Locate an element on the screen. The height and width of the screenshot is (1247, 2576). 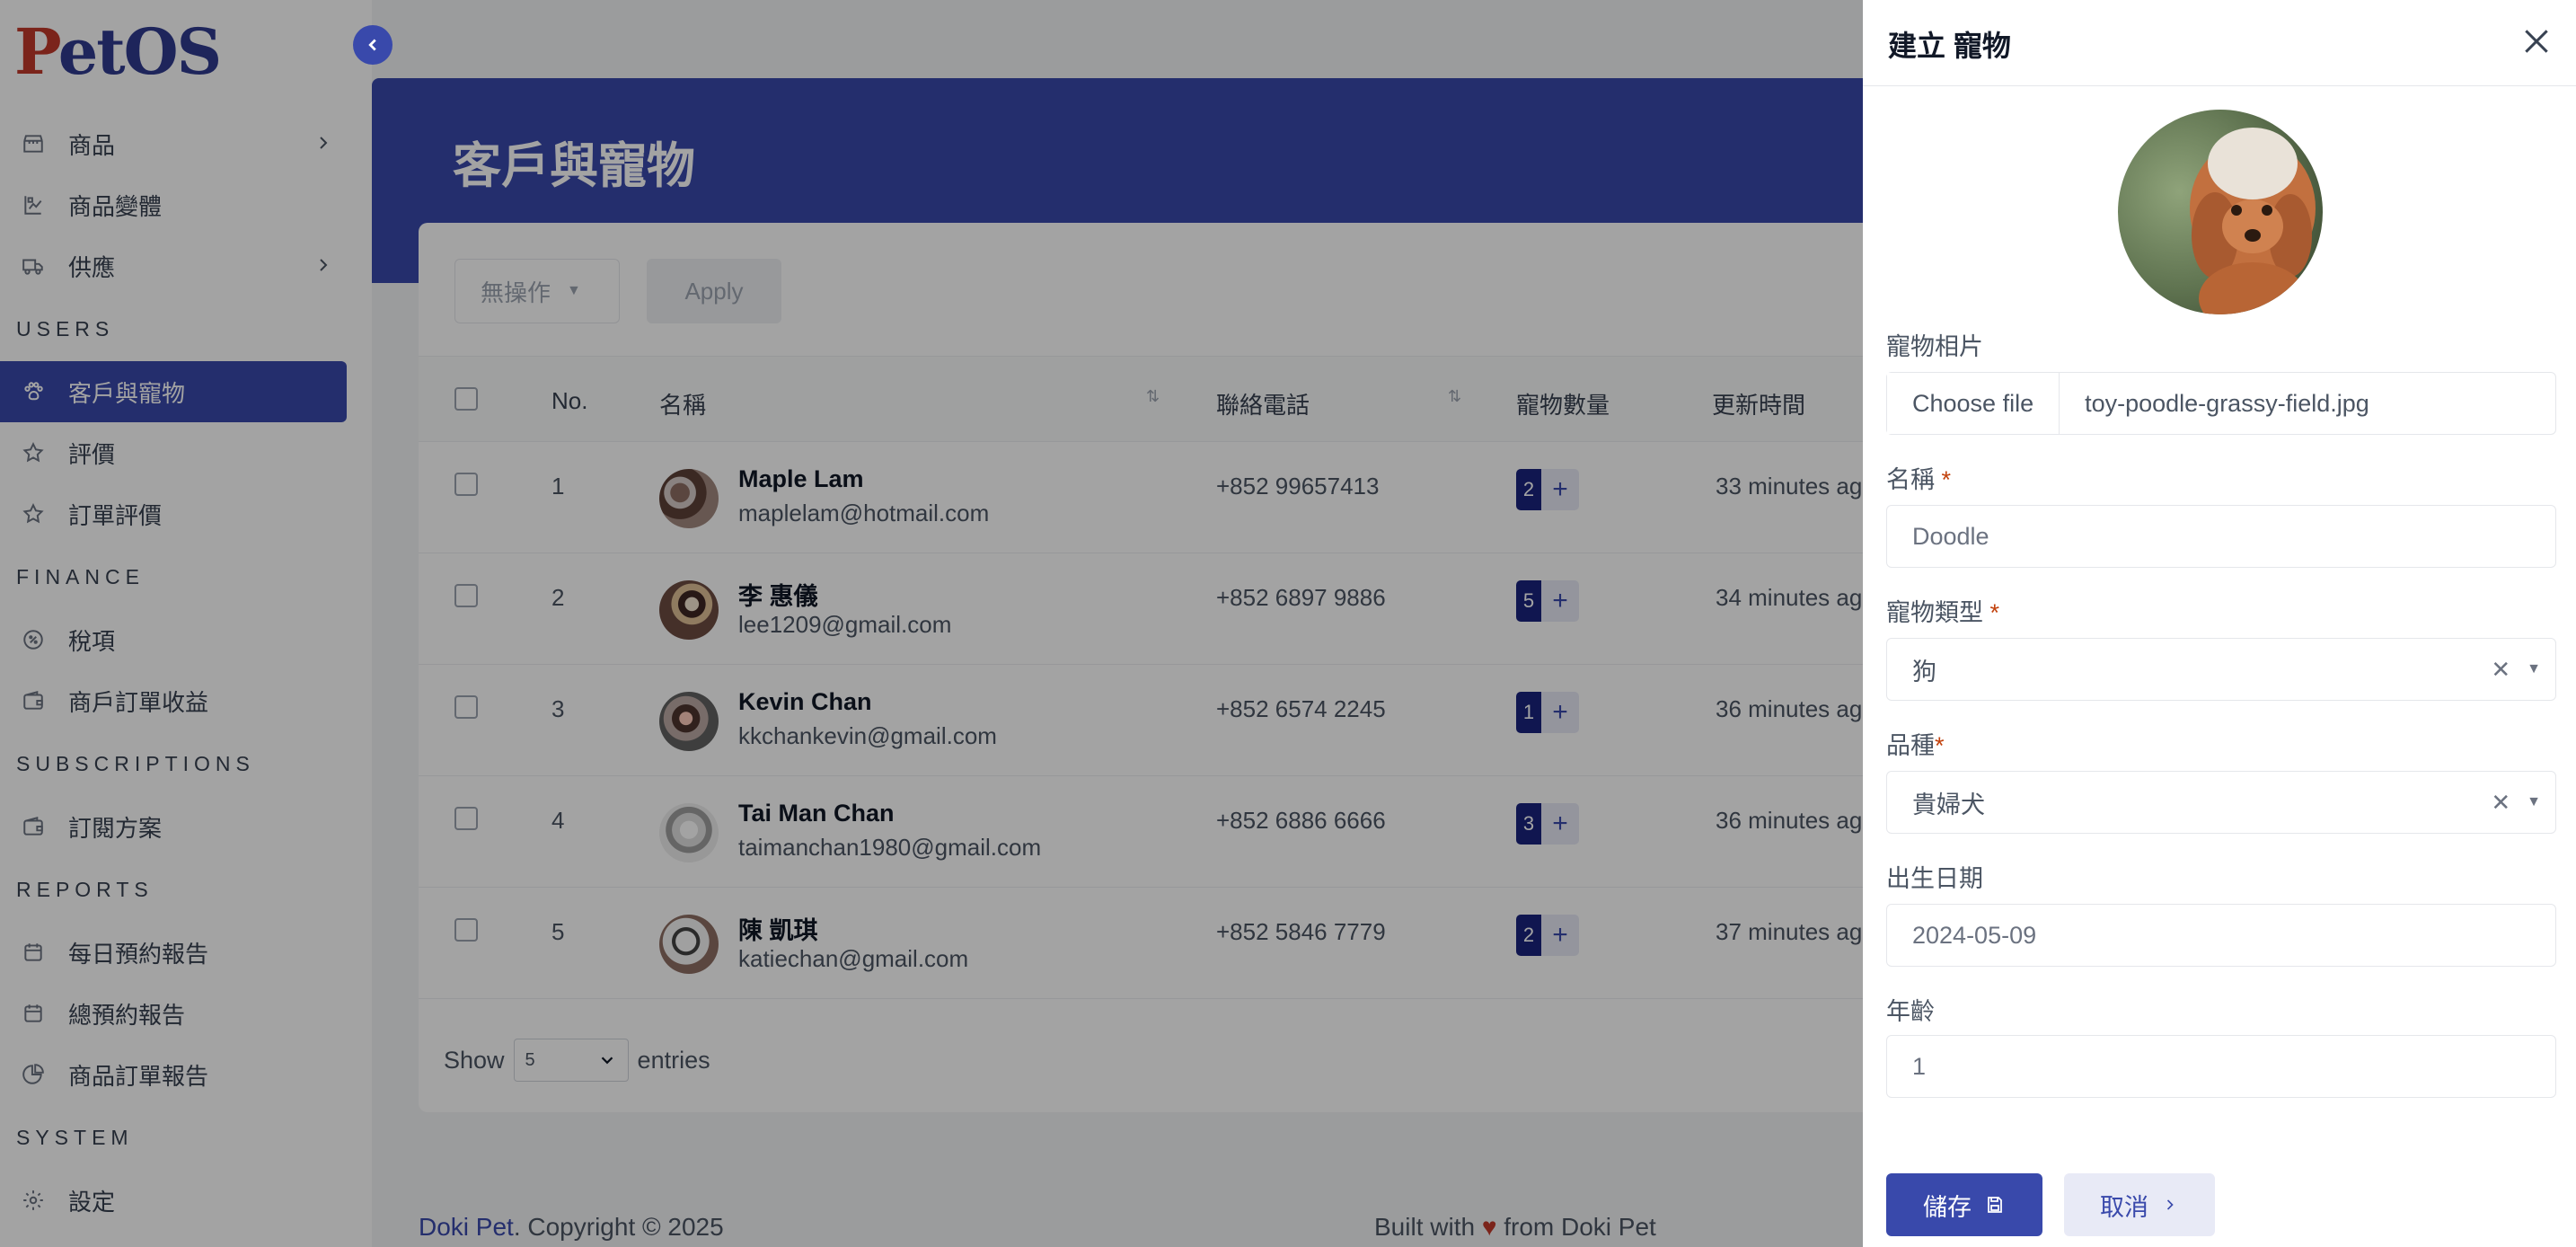
required-marker: * is located at coordinates (1940, 745).